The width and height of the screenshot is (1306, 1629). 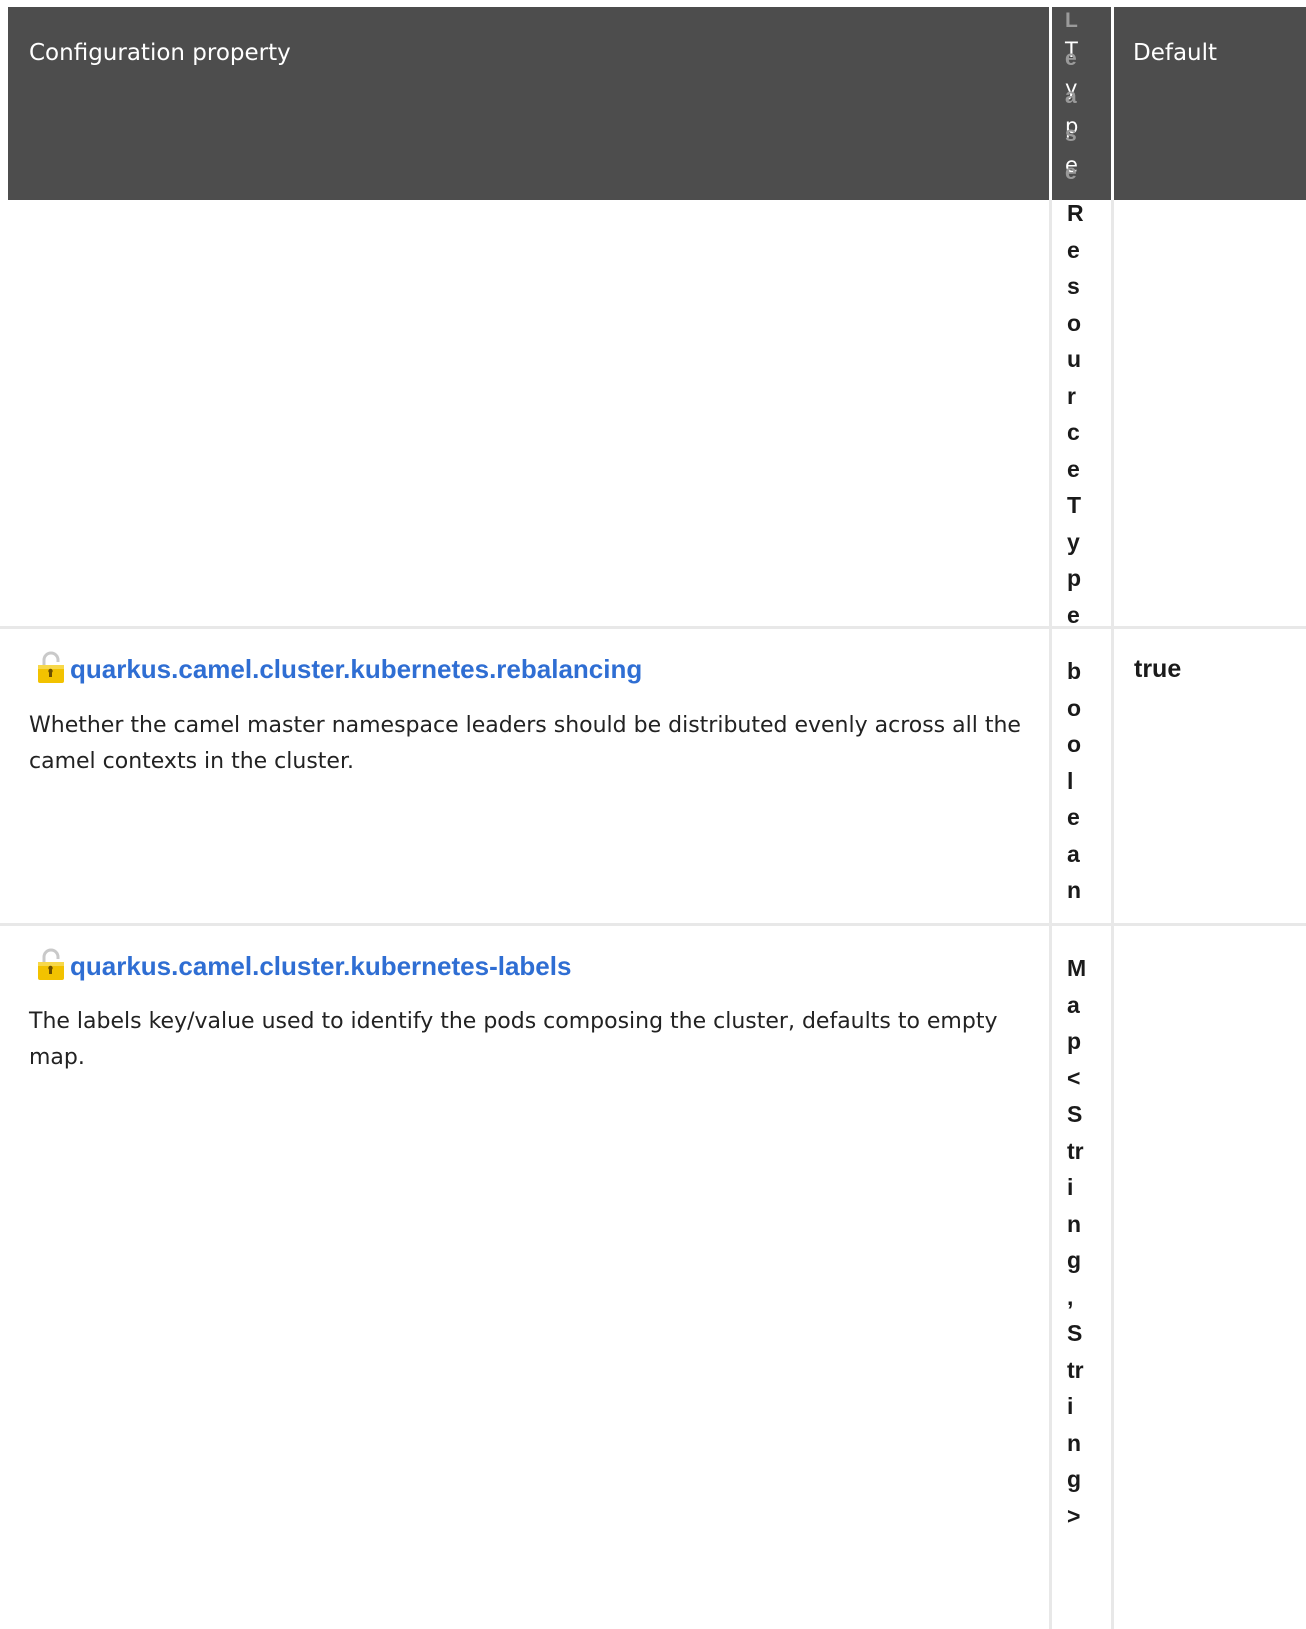 What do you see at coordinates (1070, 1296) in the screenshot?
I see `type-letter: ,` at bounding box center [1070, 1296].